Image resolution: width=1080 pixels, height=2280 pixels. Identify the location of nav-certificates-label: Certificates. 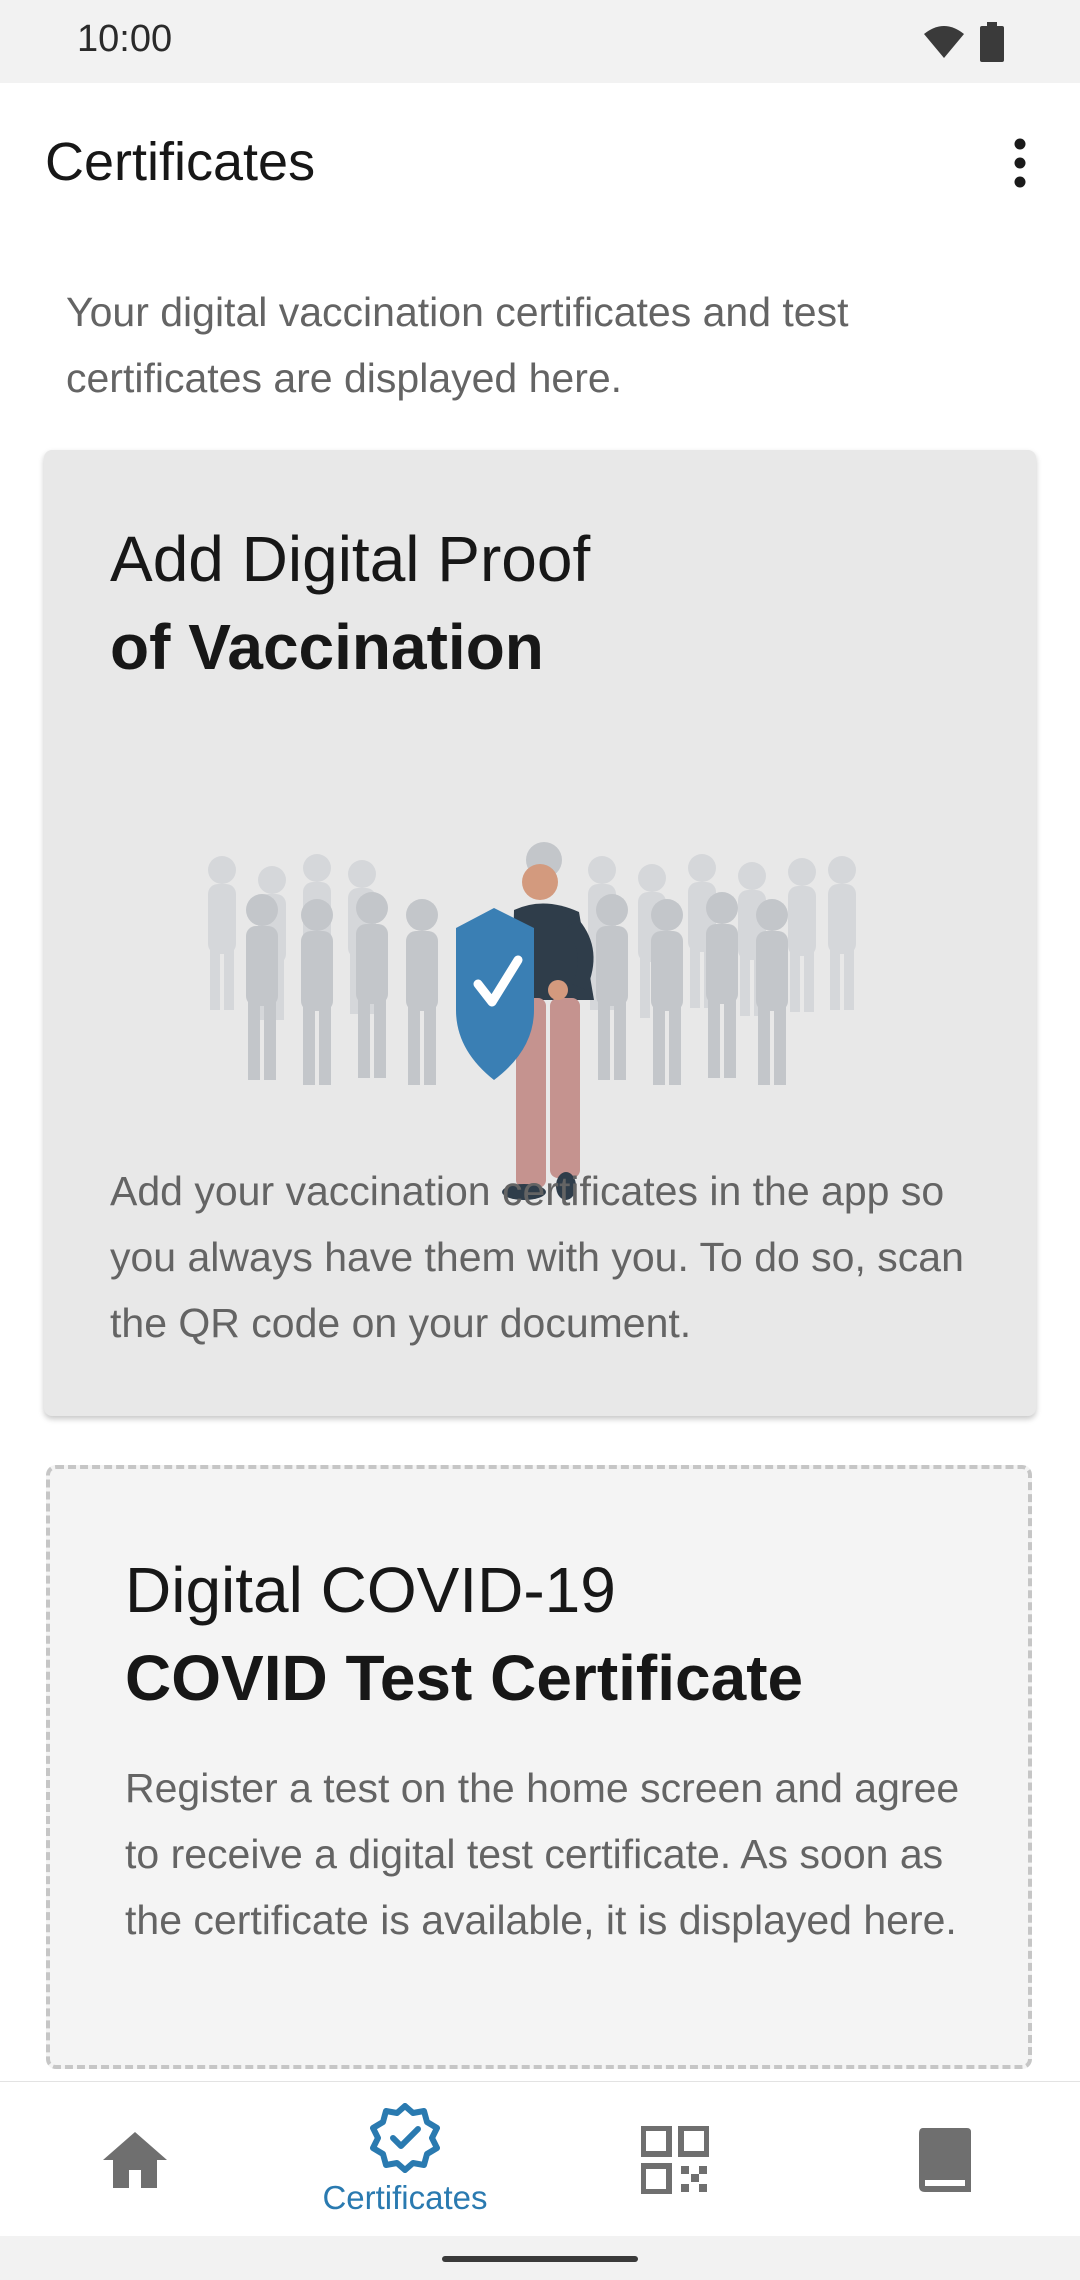
(405, 2197).